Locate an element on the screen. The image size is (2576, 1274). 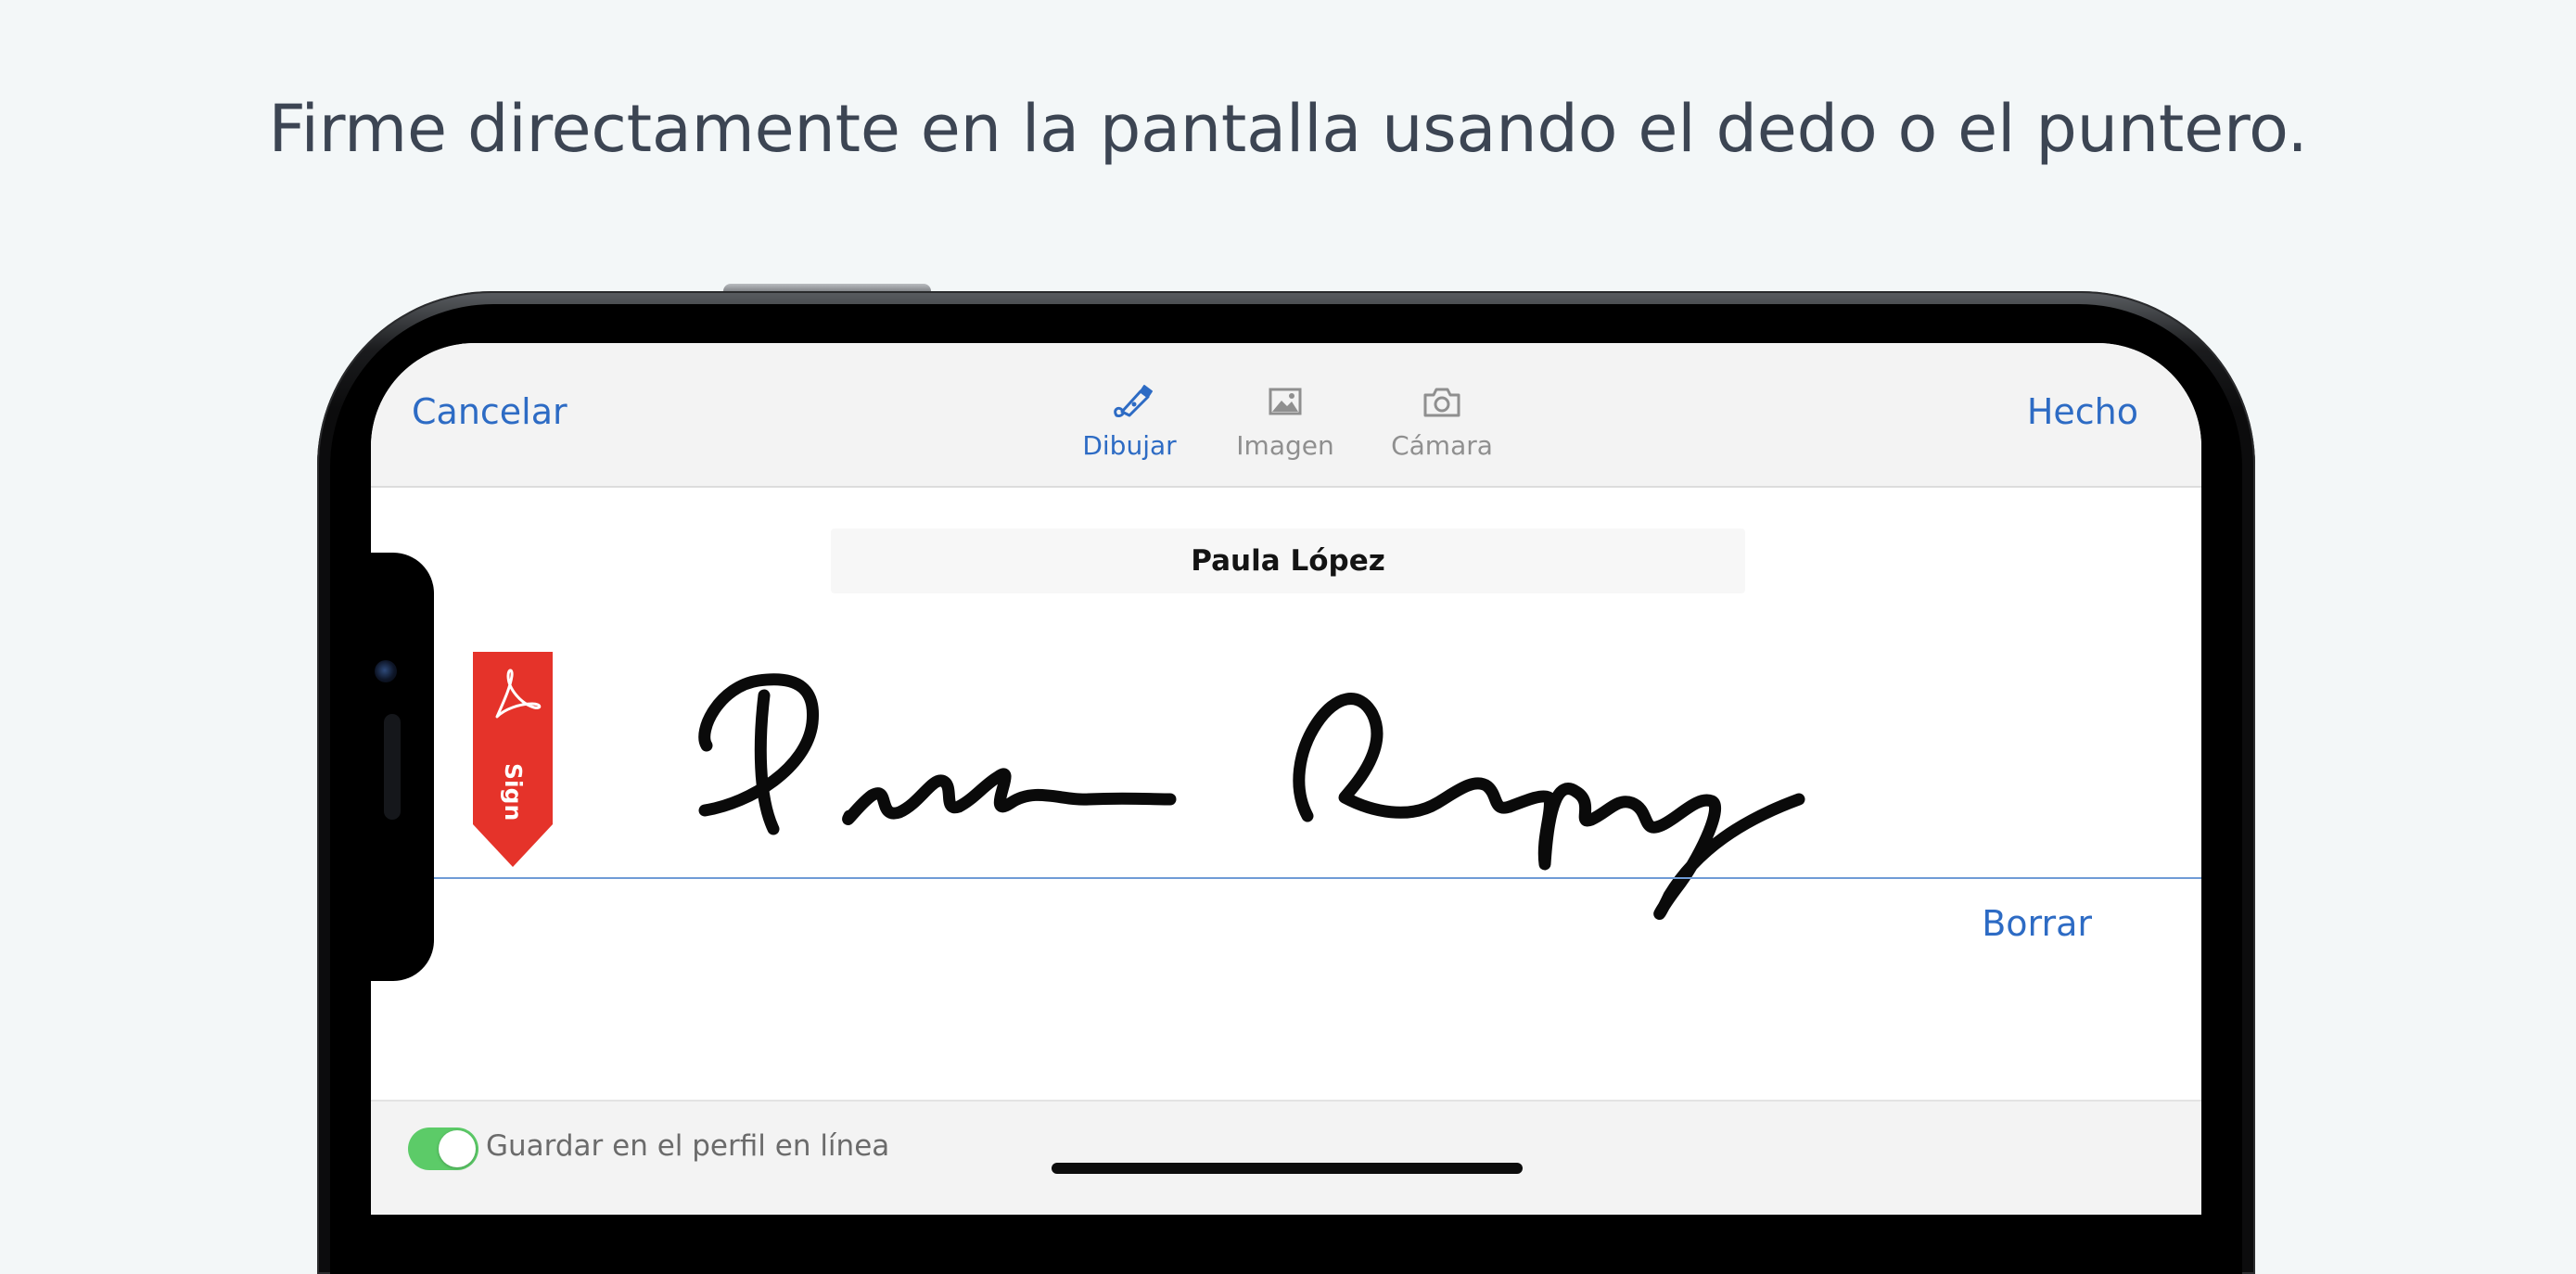
signature-stroke-l is located at coordinates (1404, 757).